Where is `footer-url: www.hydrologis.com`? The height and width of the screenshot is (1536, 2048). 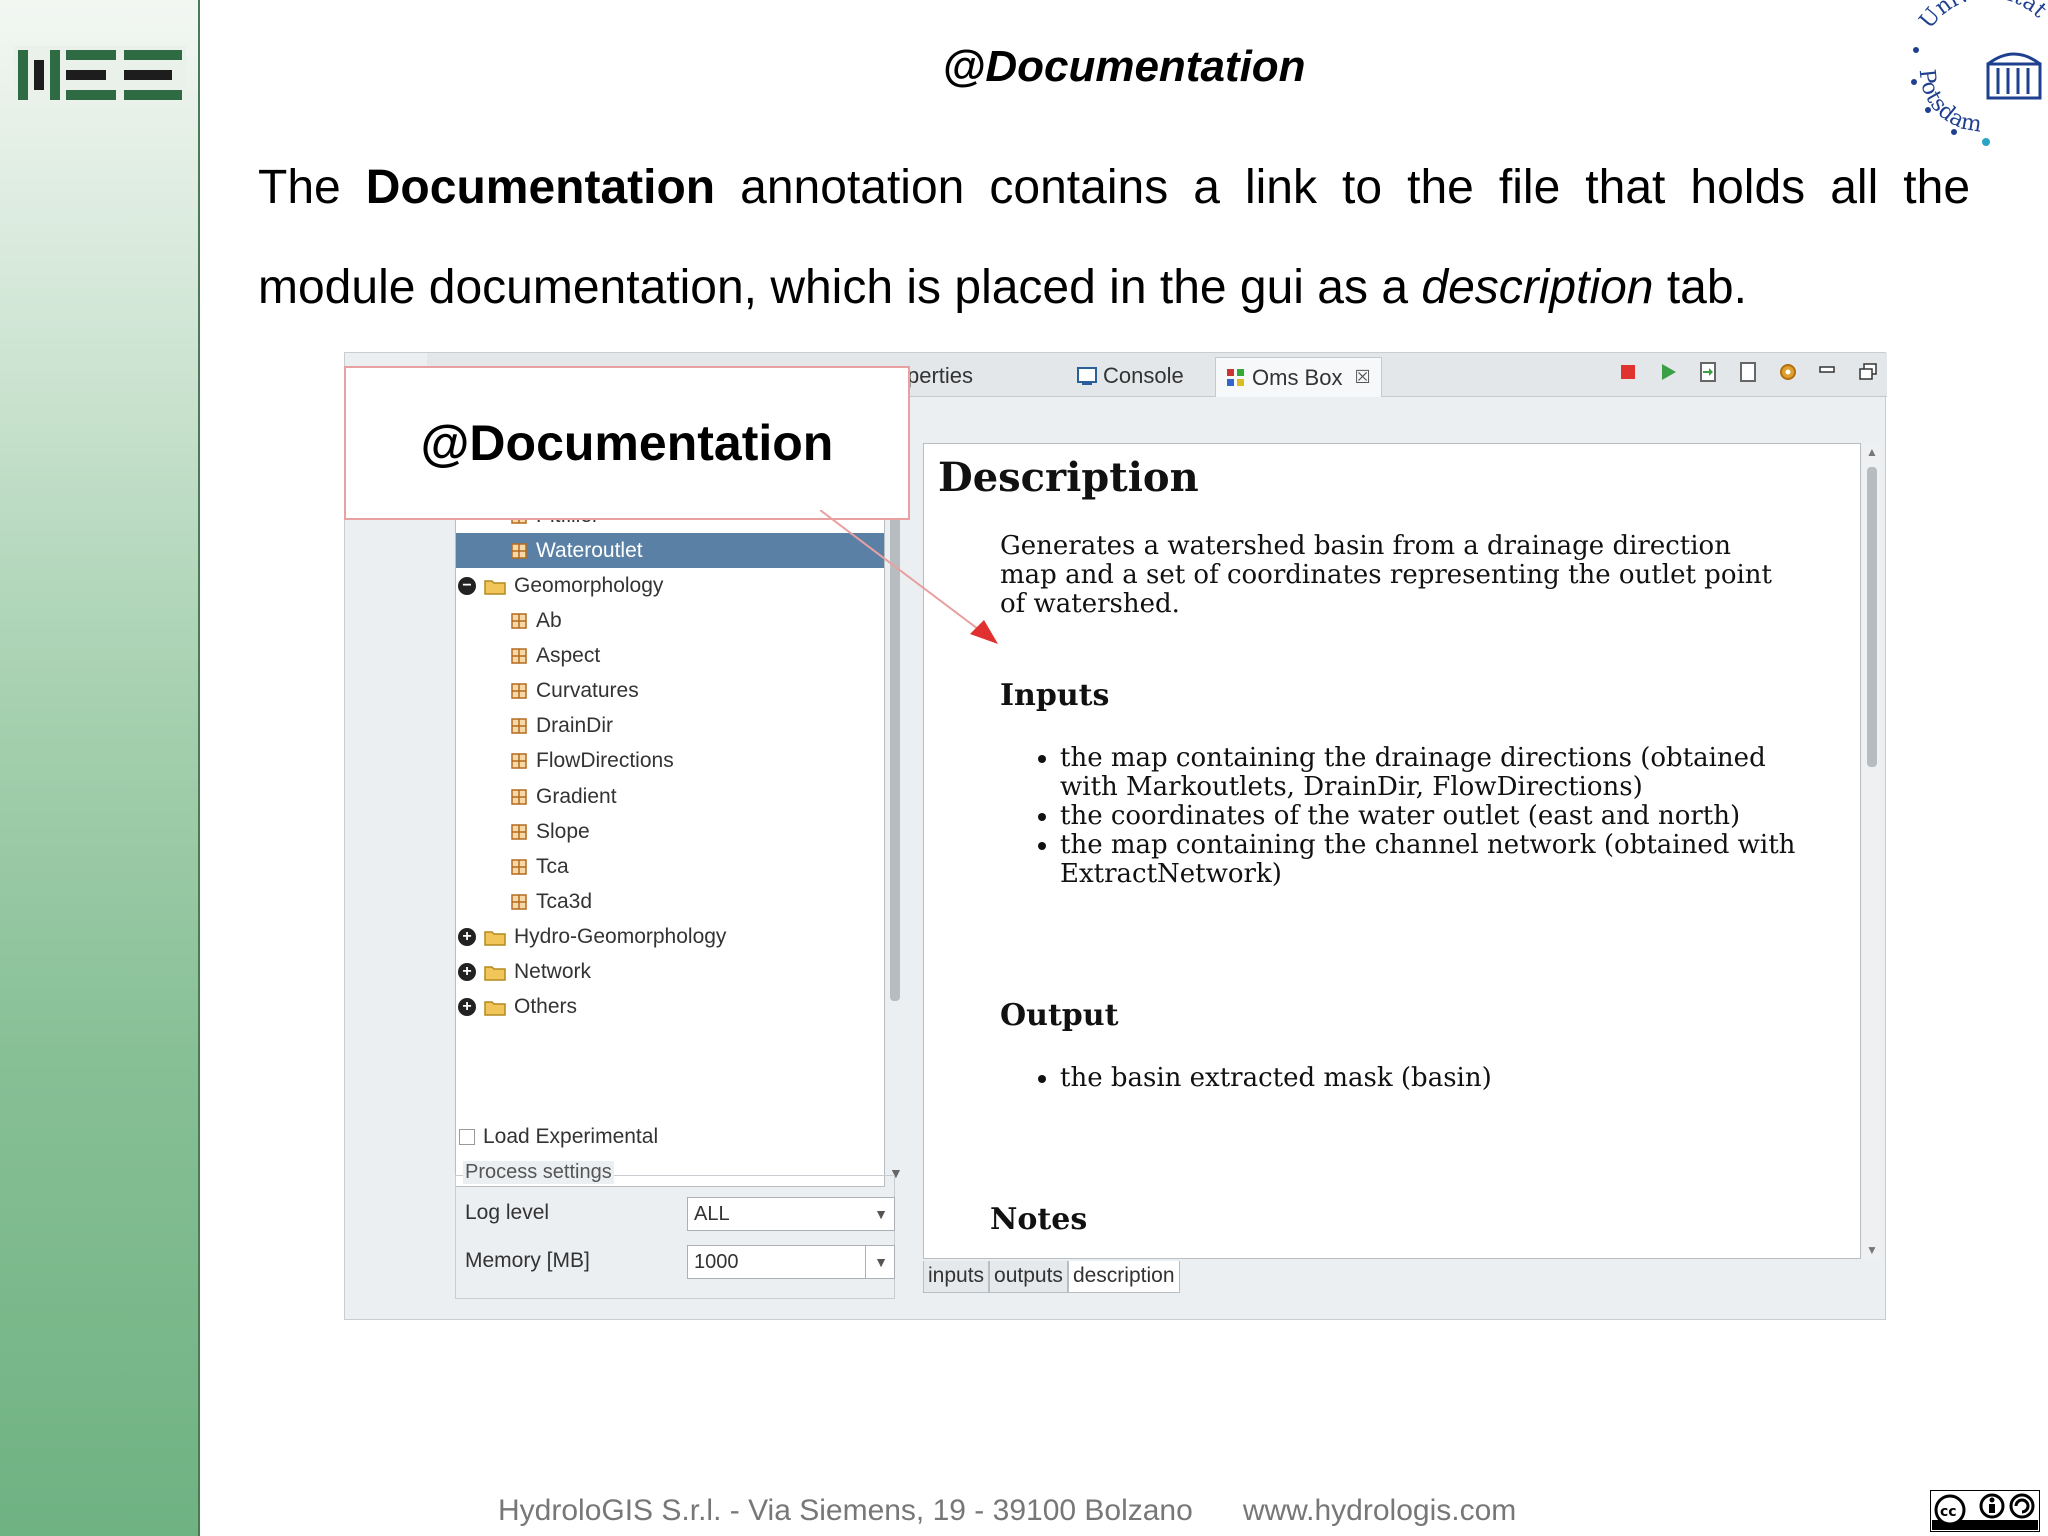 footer-url: www.hydrologis.com is located at coordinates (1379, 1510).